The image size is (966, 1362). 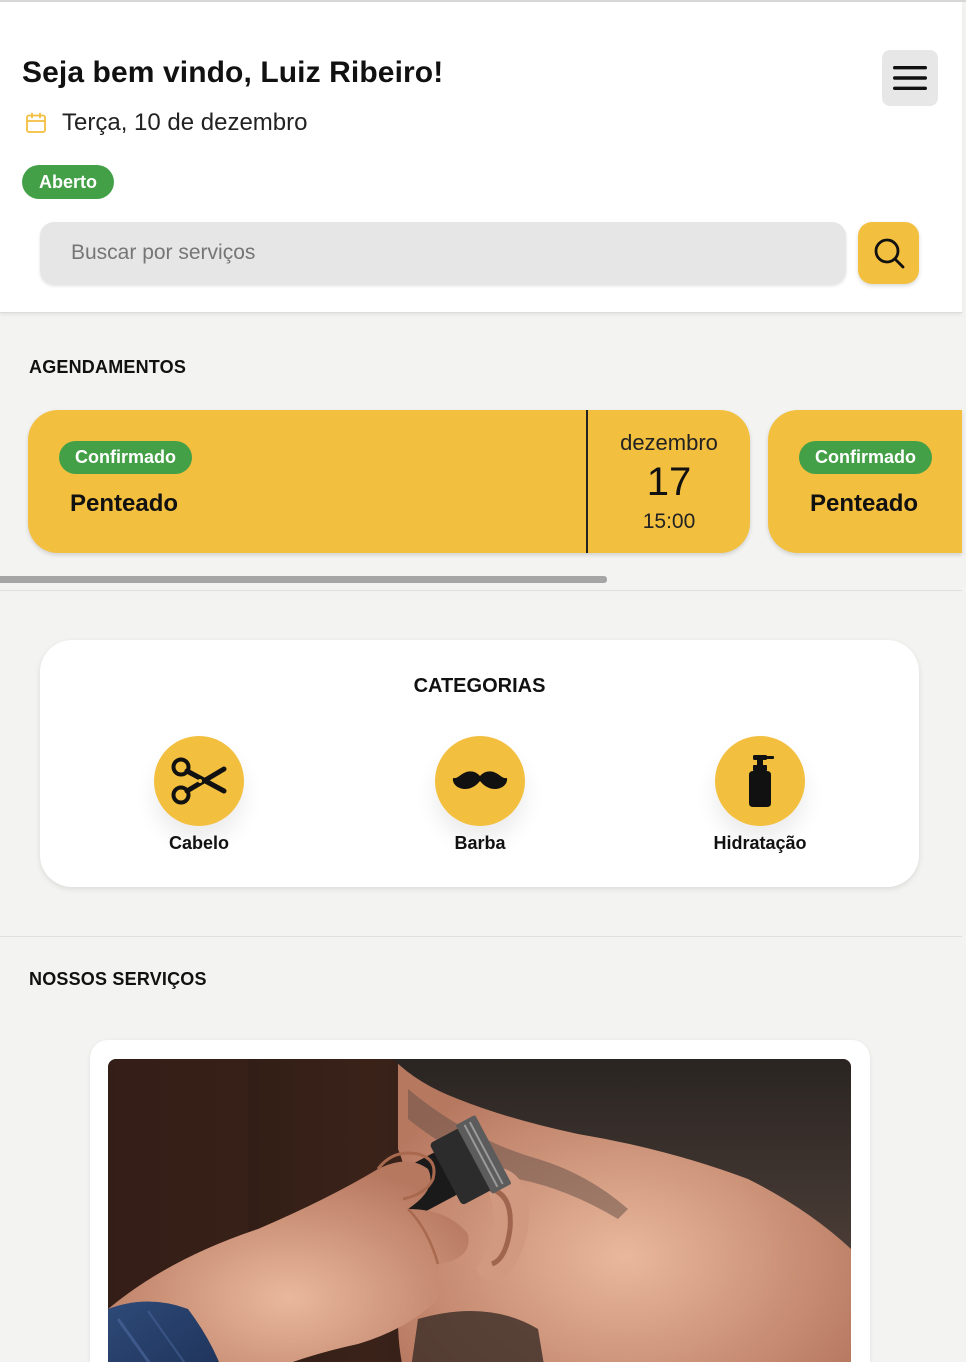 I want to click on appointment-date: dezembro 17 15:00, so click(x=669, y=481).